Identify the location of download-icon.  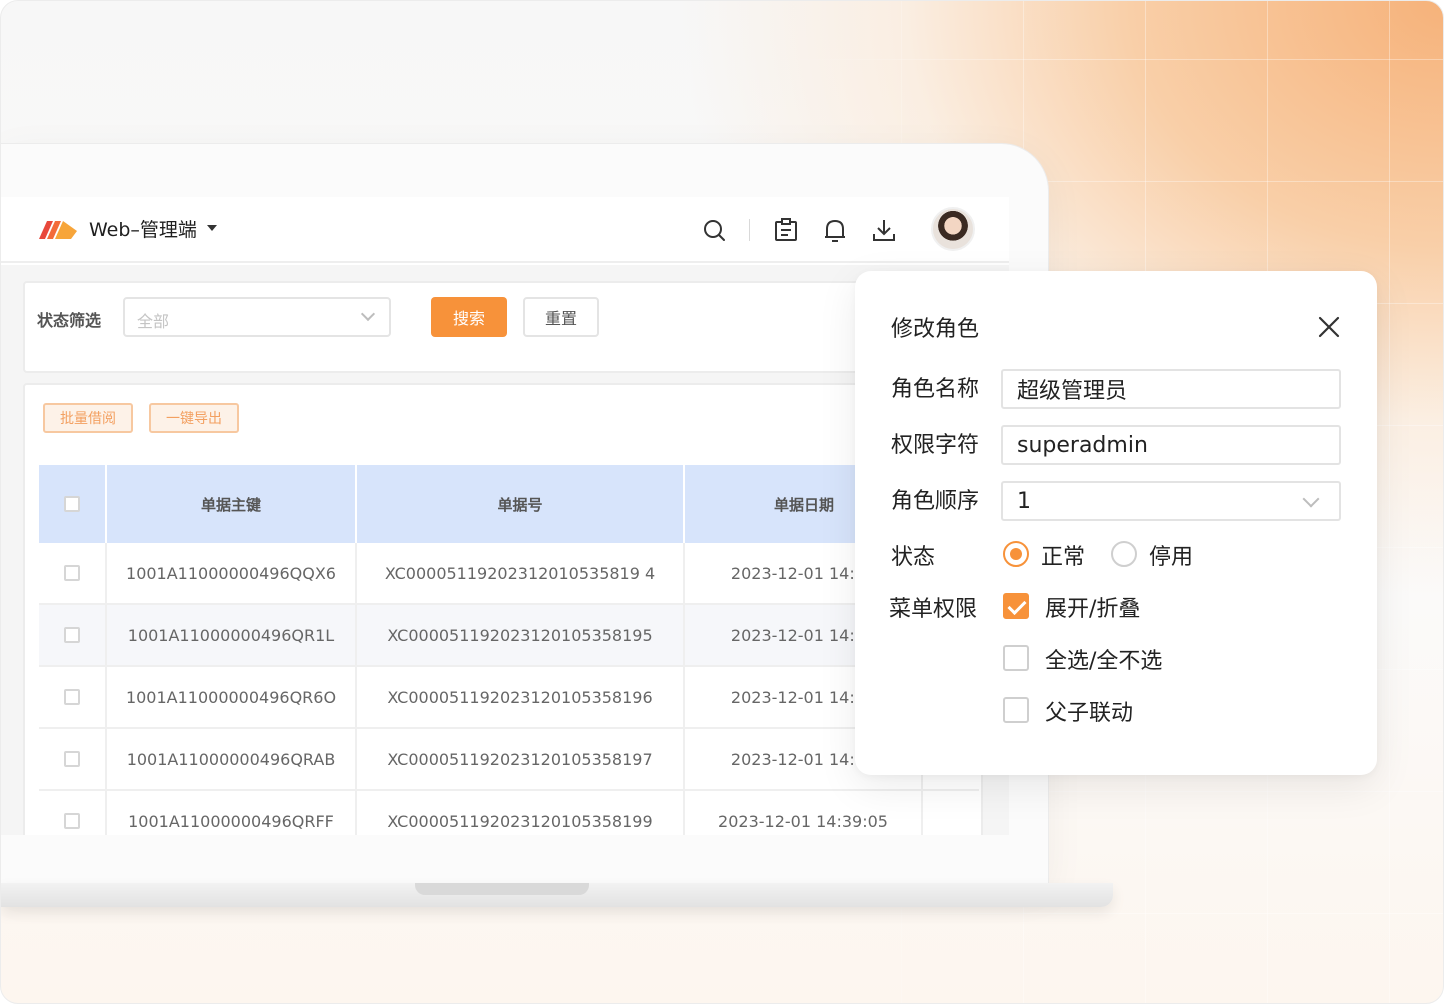
(884, 230).